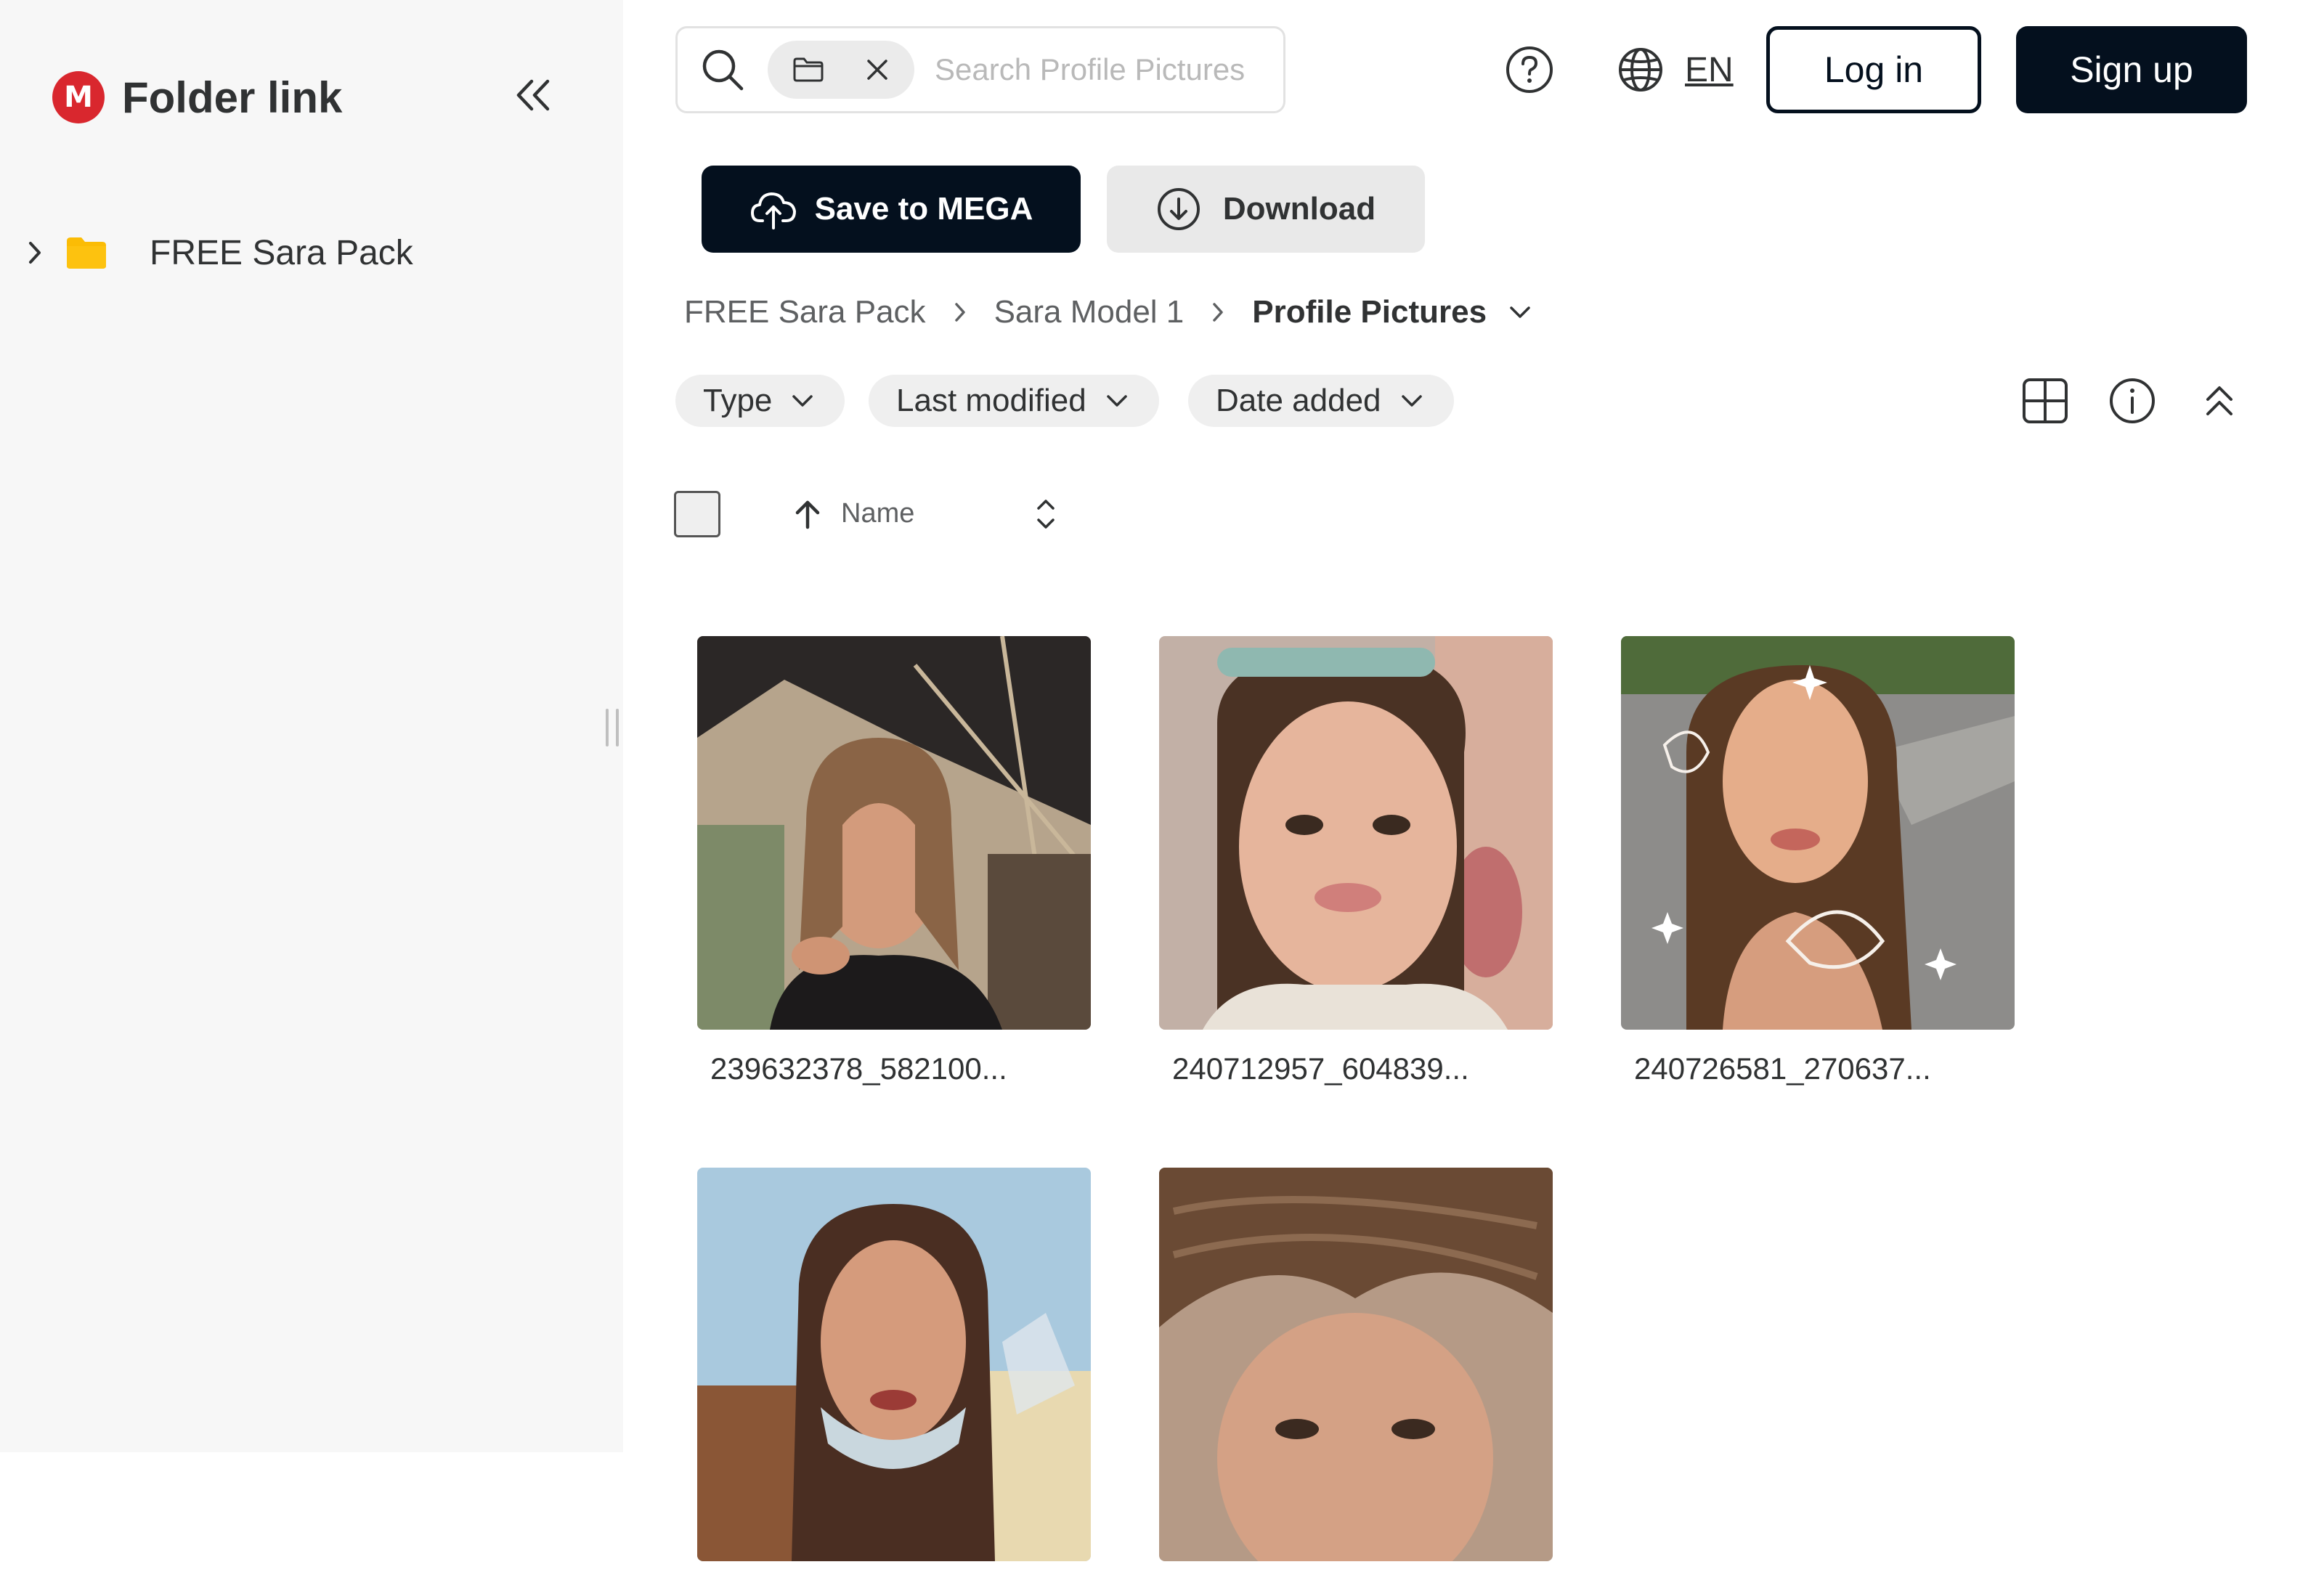 The width and height of the screenshot is (2324, 1583). I want to click on brand-title: Folder link, so click(232, 98).